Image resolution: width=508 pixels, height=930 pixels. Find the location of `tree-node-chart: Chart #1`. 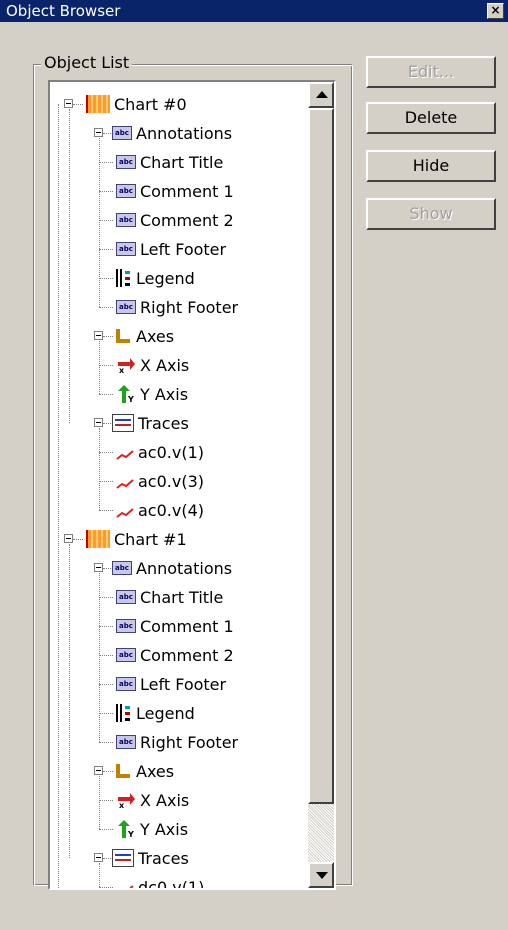

tree-node-chart: Chart #1 is located at coordinates (136, 539).